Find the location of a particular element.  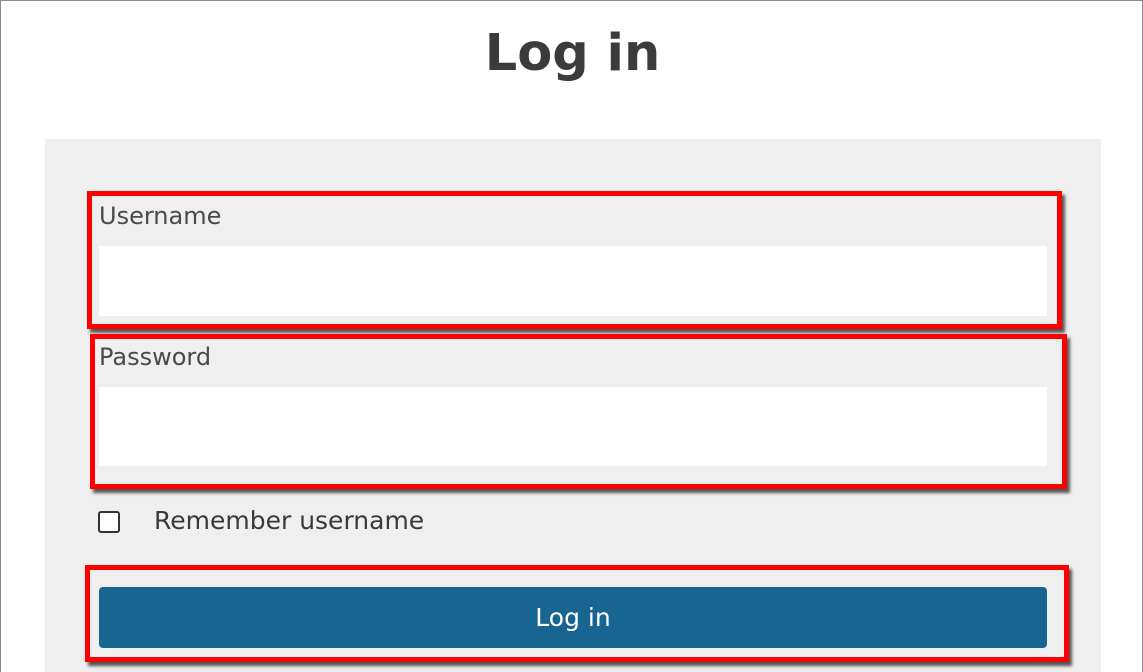

username-input is located at coordinates (573, 281).